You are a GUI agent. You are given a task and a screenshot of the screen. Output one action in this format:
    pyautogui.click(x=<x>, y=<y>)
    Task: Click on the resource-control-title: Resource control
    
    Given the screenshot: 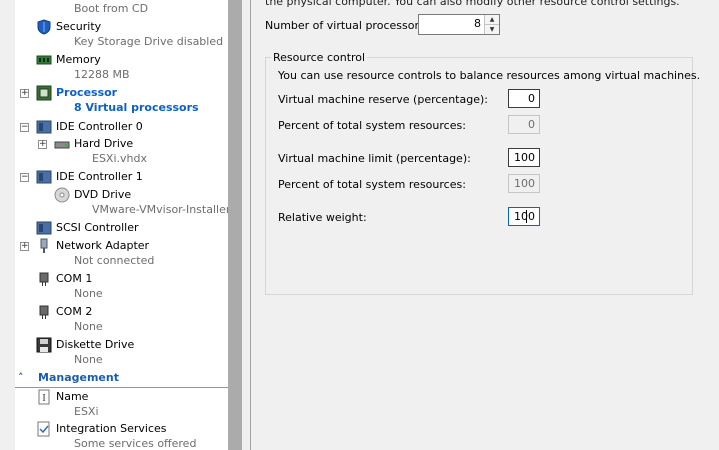 What is the action you would take?
    pyautogui.click(x=319, y=57)
    